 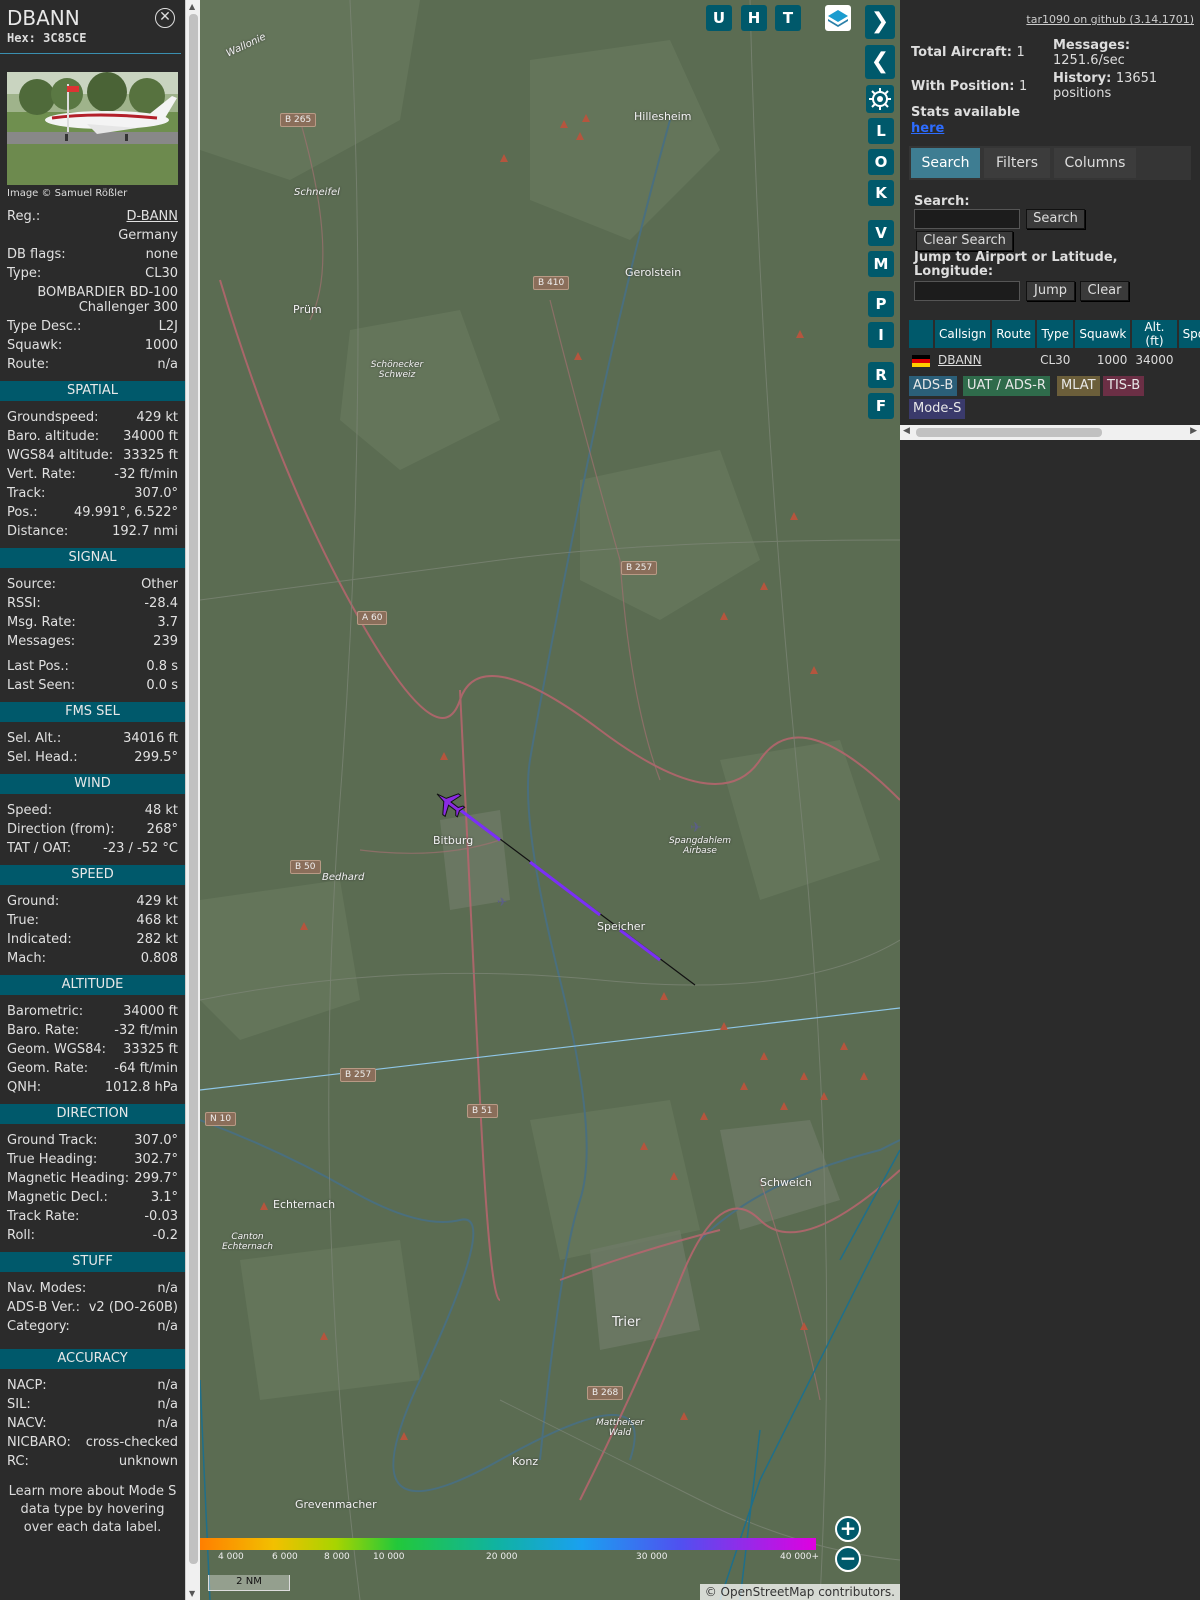 What do you see at coordinates (23, 920) in the screenshot?
I see `info-row-label: True:` at bounding box center [23, 920].